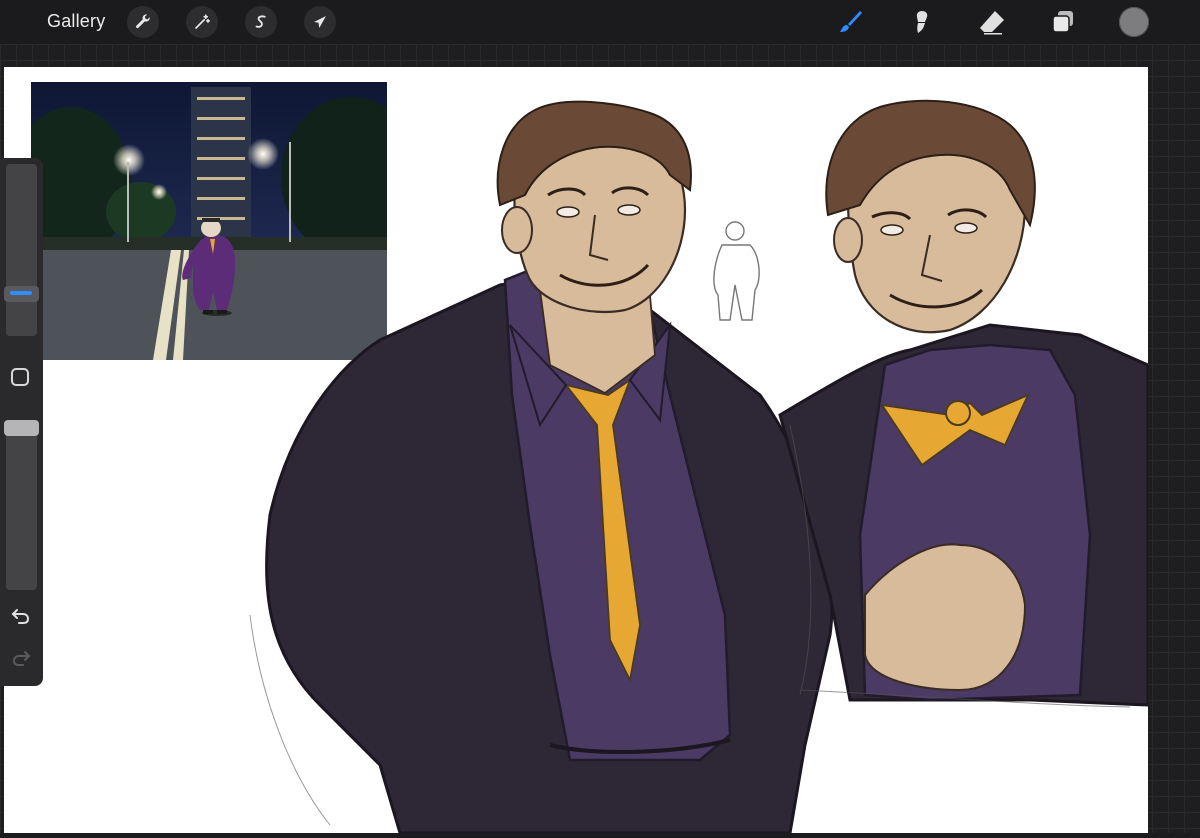  What do you see at coordinates (20, 377) in the screenshot?
I see `square-modify-icon` at bounding box center [20, 377].